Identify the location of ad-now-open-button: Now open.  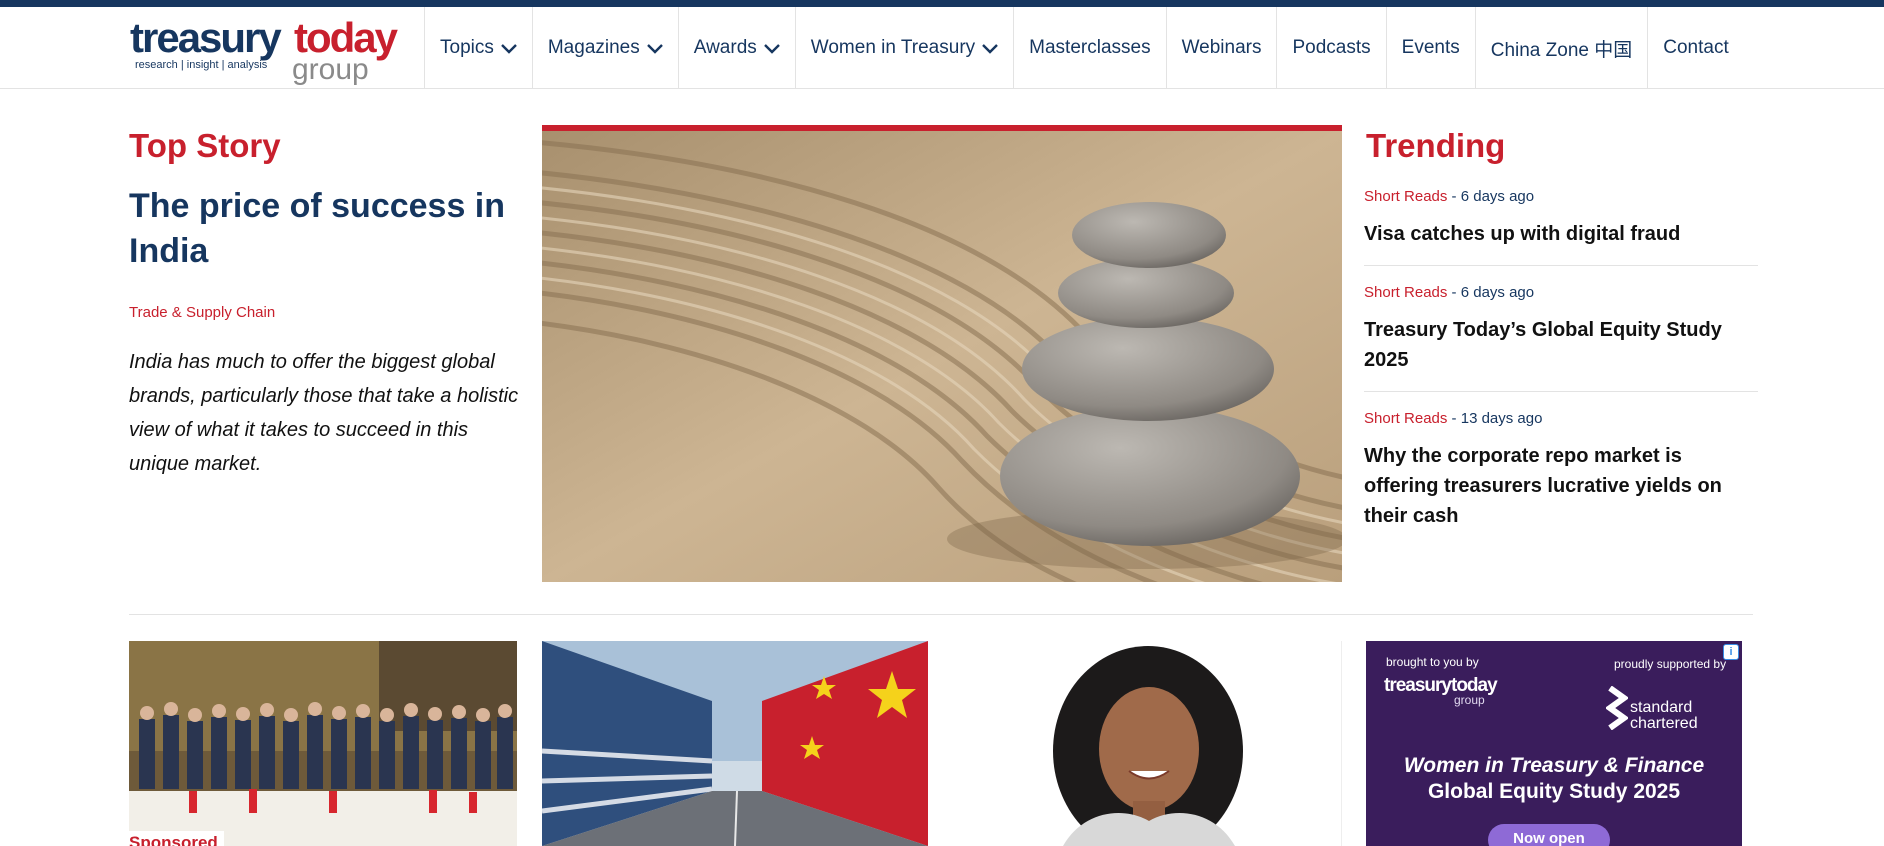
(1549, 835).